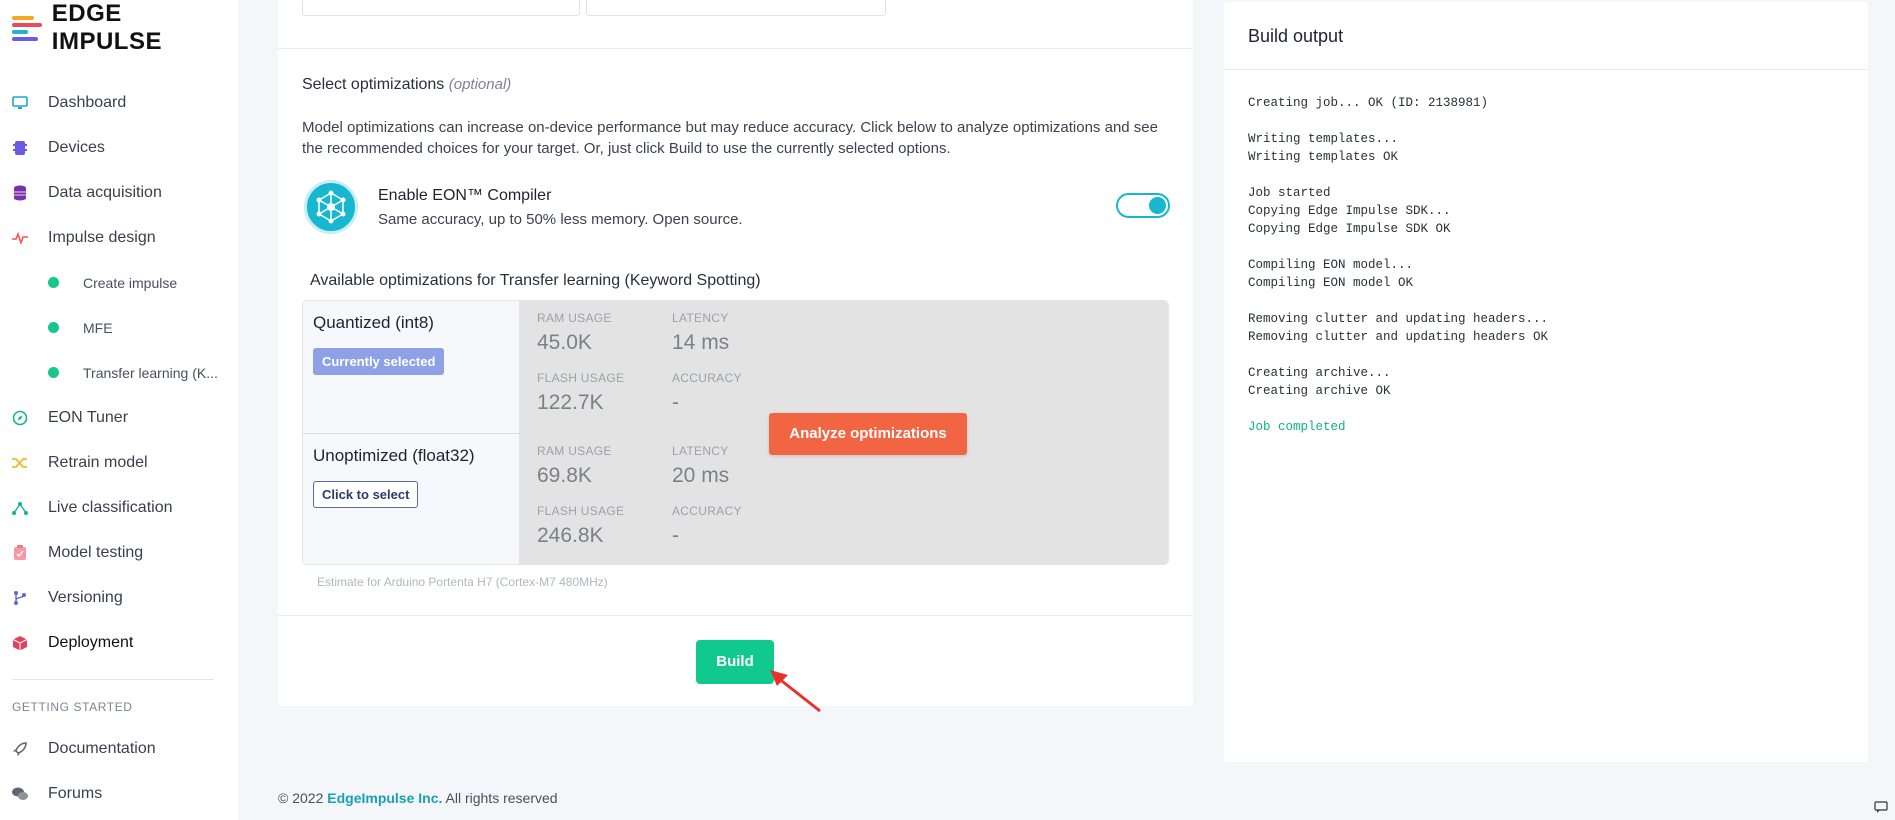 The height and width of the screenshot is (820, 1895). Describe the element at coordinates (675, 535) in the screenshot. I see `metric-value: -` at that location.